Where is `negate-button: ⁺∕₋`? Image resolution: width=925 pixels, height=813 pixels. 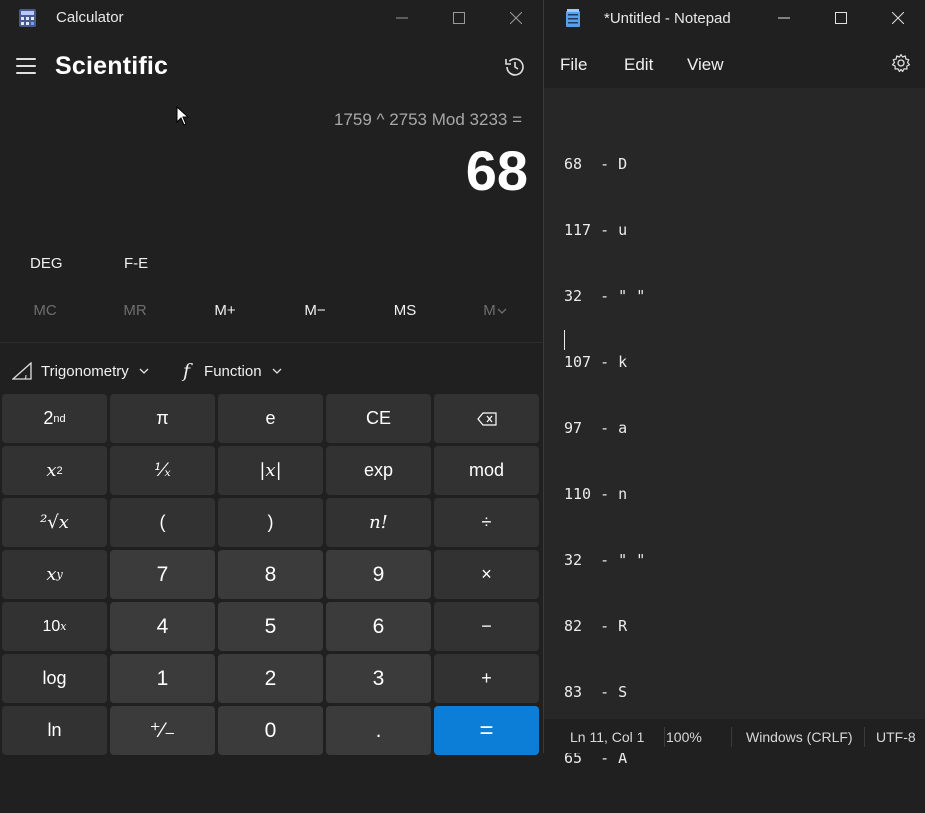
negate-button: ⁺∕₋ is located at coordinates (162, 730).